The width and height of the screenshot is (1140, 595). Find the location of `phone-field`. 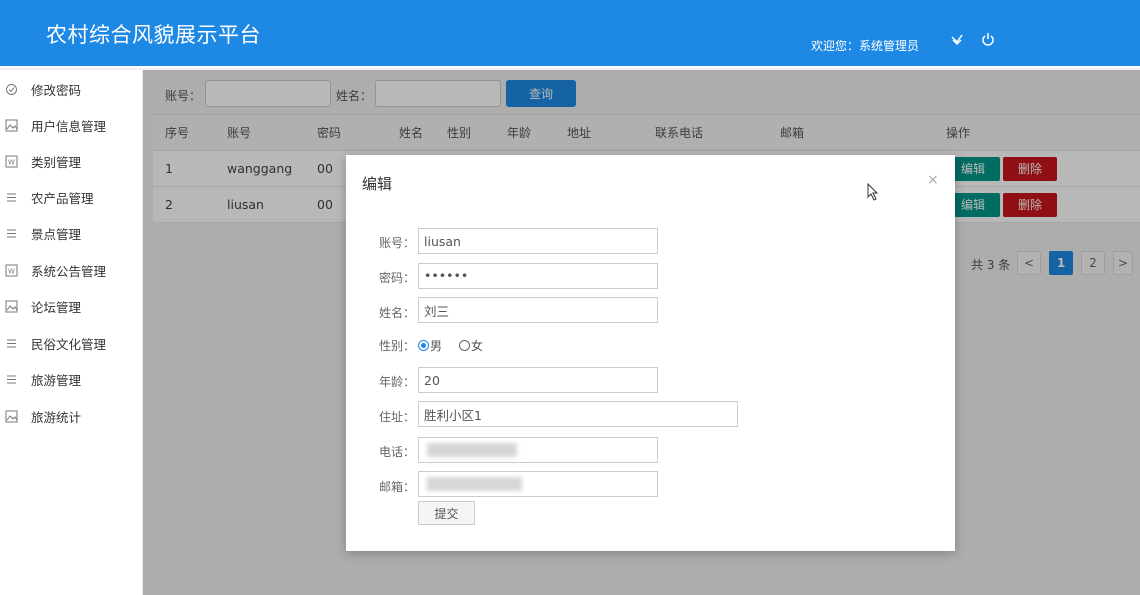

phone-field is located at coordinates (538, 450).